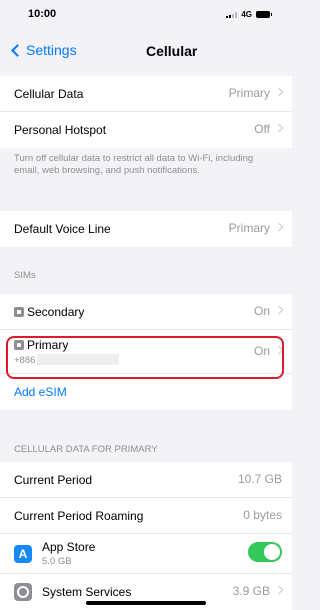 This screenshot has width=320, height=610. I want to click on status-time: 10:00, so click(42, 14).